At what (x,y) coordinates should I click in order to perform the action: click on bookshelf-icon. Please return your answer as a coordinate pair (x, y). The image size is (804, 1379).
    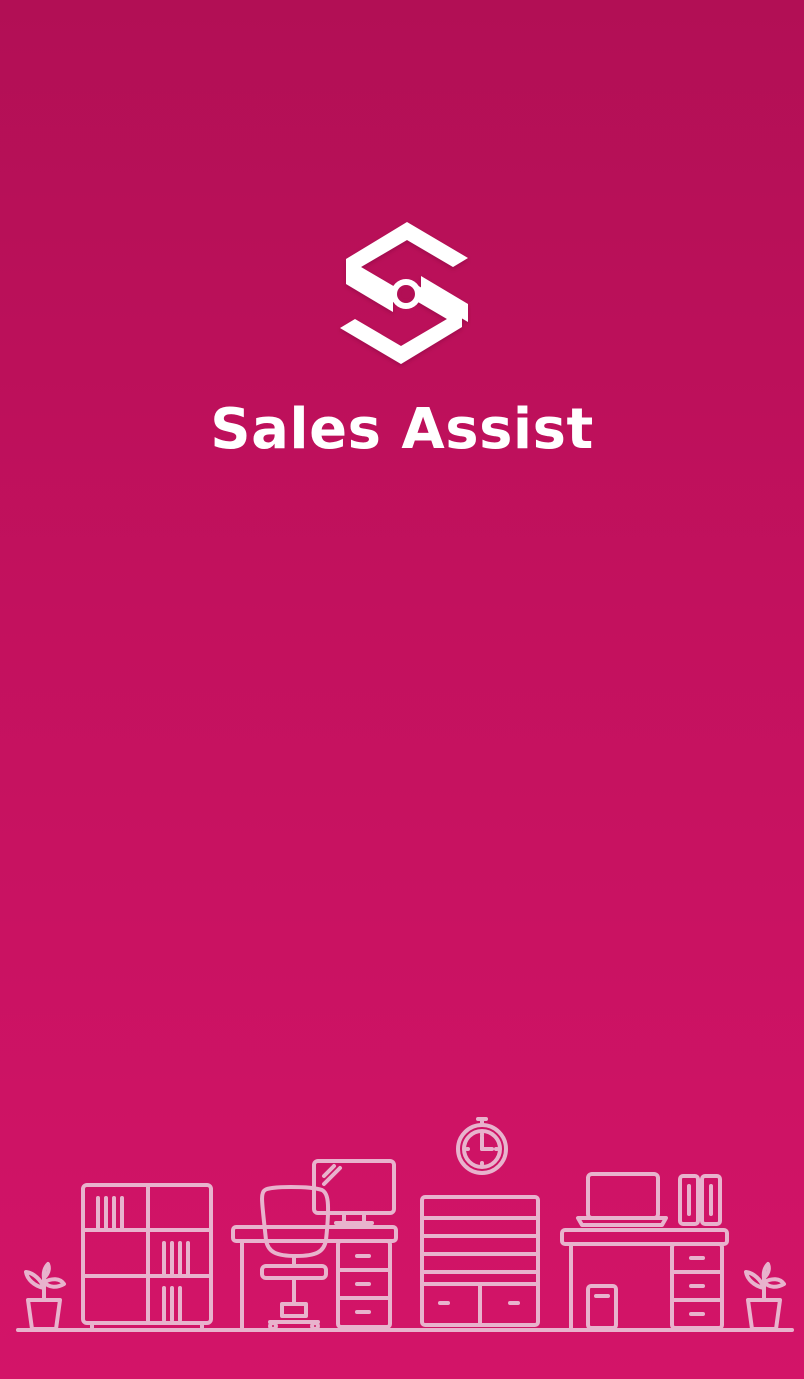
    Looking at the image, I should click on (147, 1257).